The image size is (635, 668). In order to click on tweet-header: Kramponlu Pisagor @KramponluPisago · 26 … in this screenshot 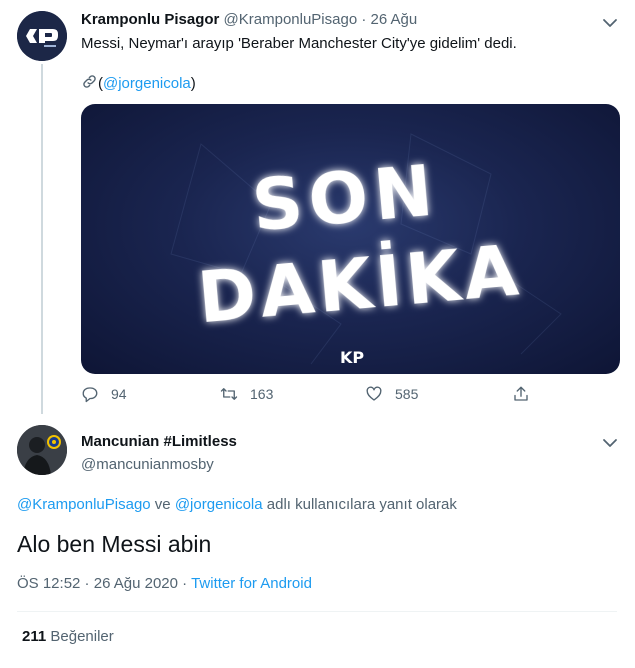, I will do `click(249, 19)`.